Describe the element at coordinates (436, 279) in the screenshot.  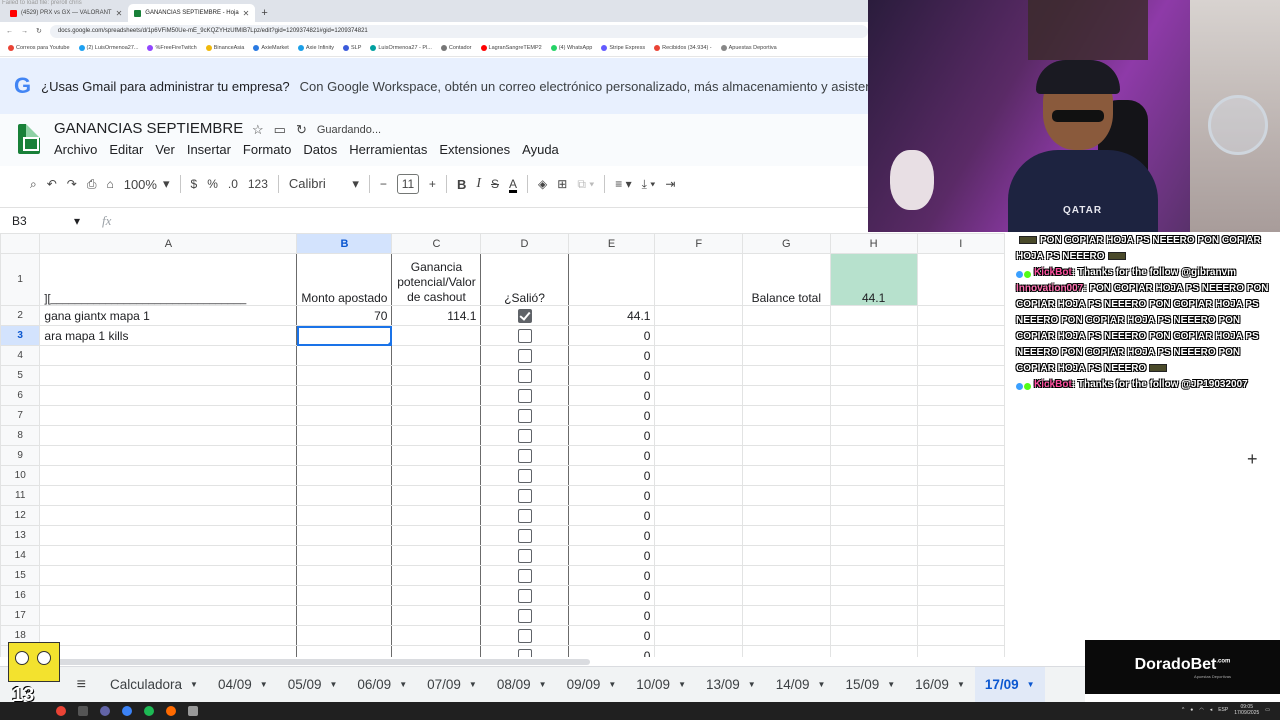
I see `cell-c1: Ganancia potencial/Valor de cashout` at that location.